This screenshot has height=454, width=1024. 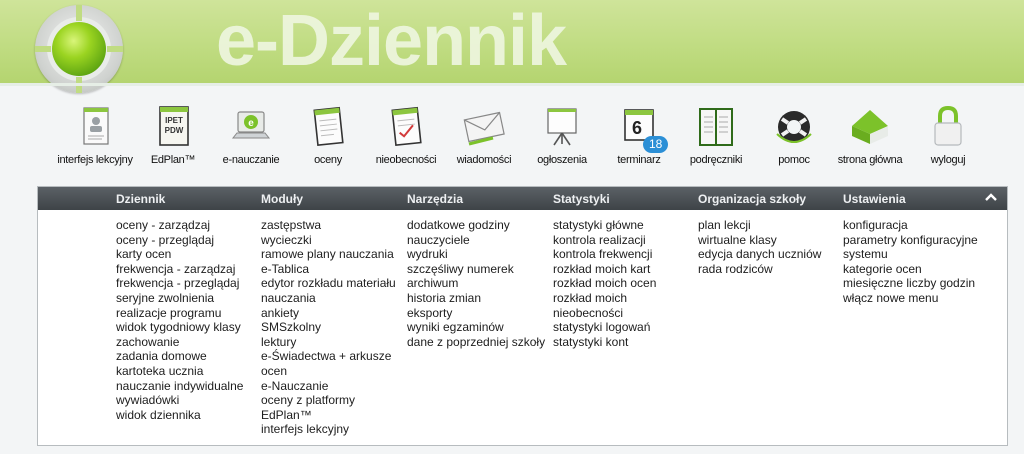 I want to click on menu-link: oceny z platformy, so click(x=328, y=400).